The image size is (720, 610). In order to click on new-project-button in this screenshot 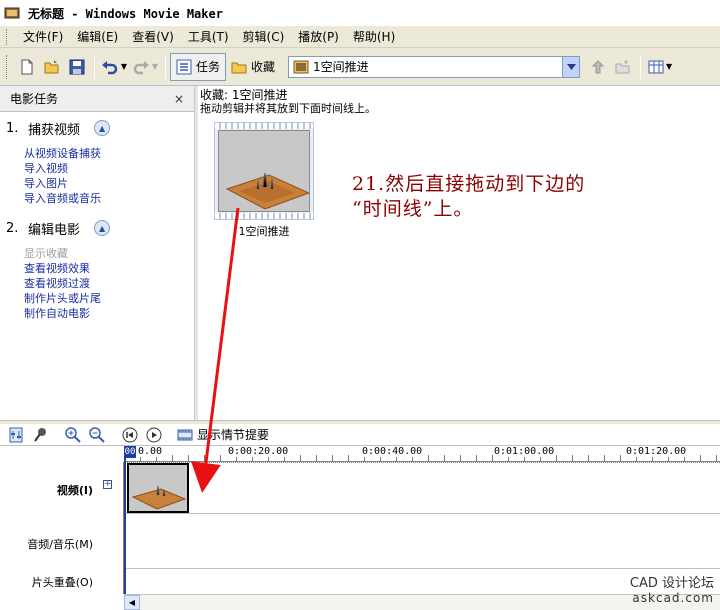, I will do `click(27, 67)`.